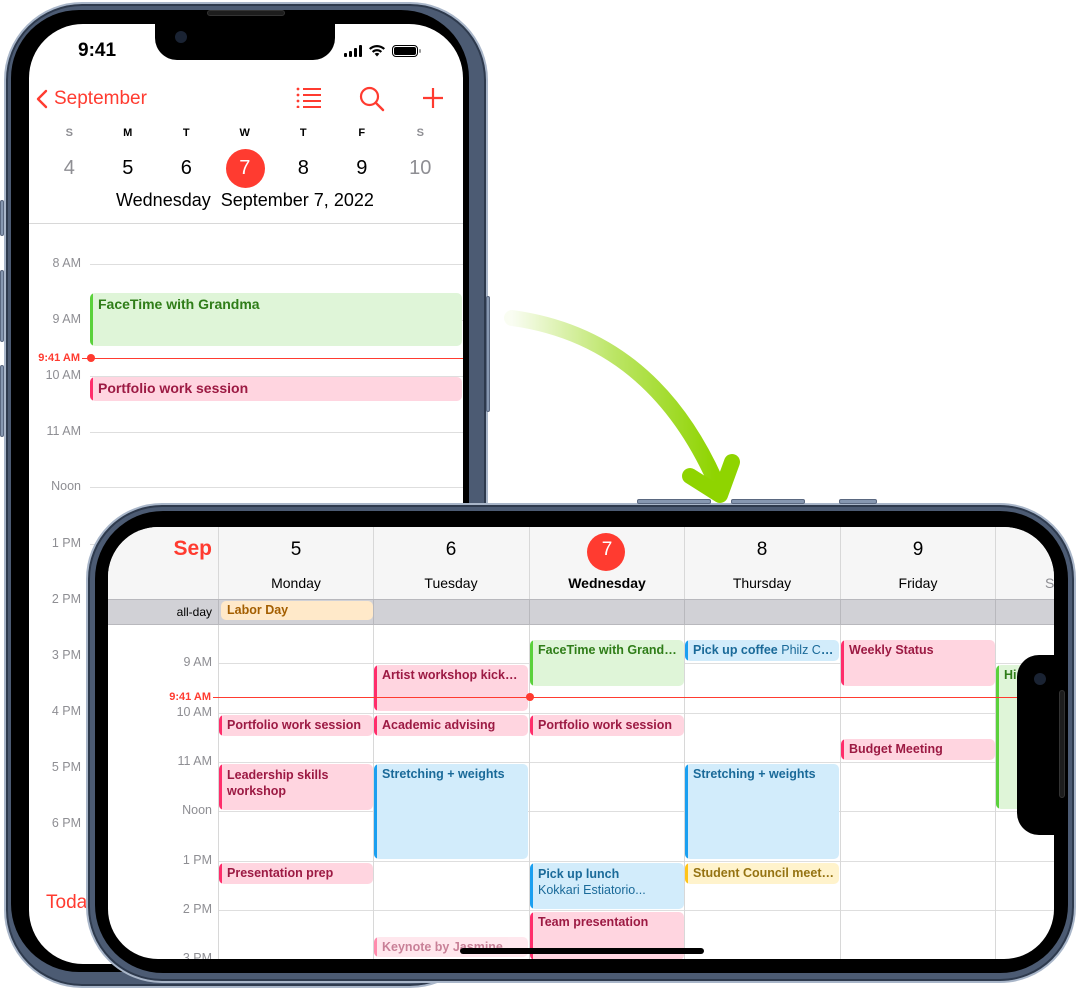  I want to click on day-name: Monday, so click(296, 583).